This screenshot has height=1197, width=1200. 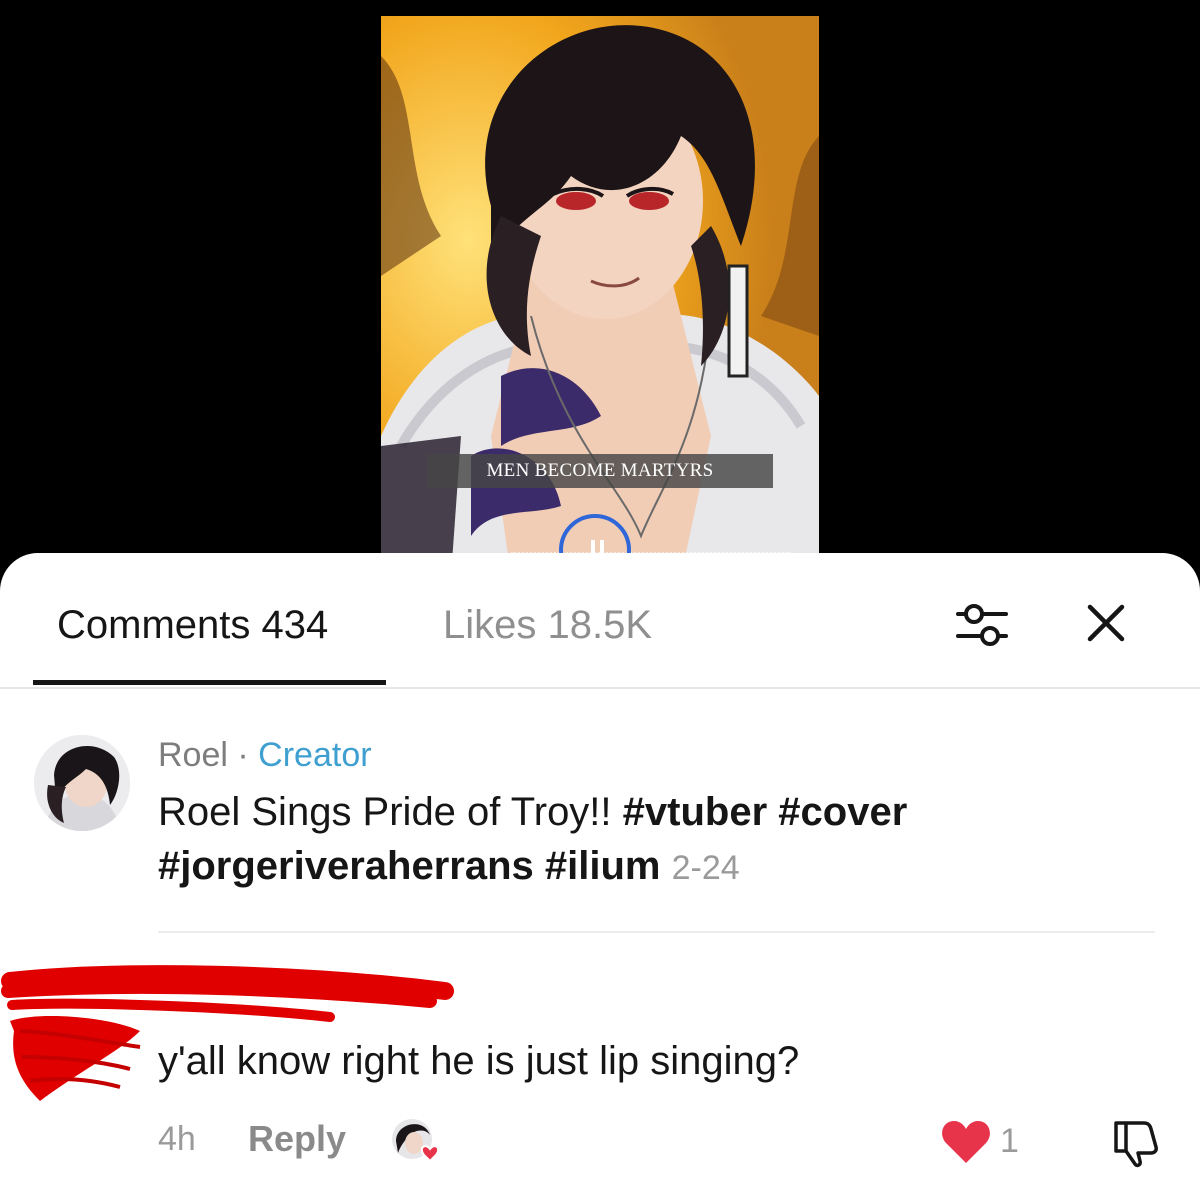 I want to click on like-button, so click(x=966, y=1142).